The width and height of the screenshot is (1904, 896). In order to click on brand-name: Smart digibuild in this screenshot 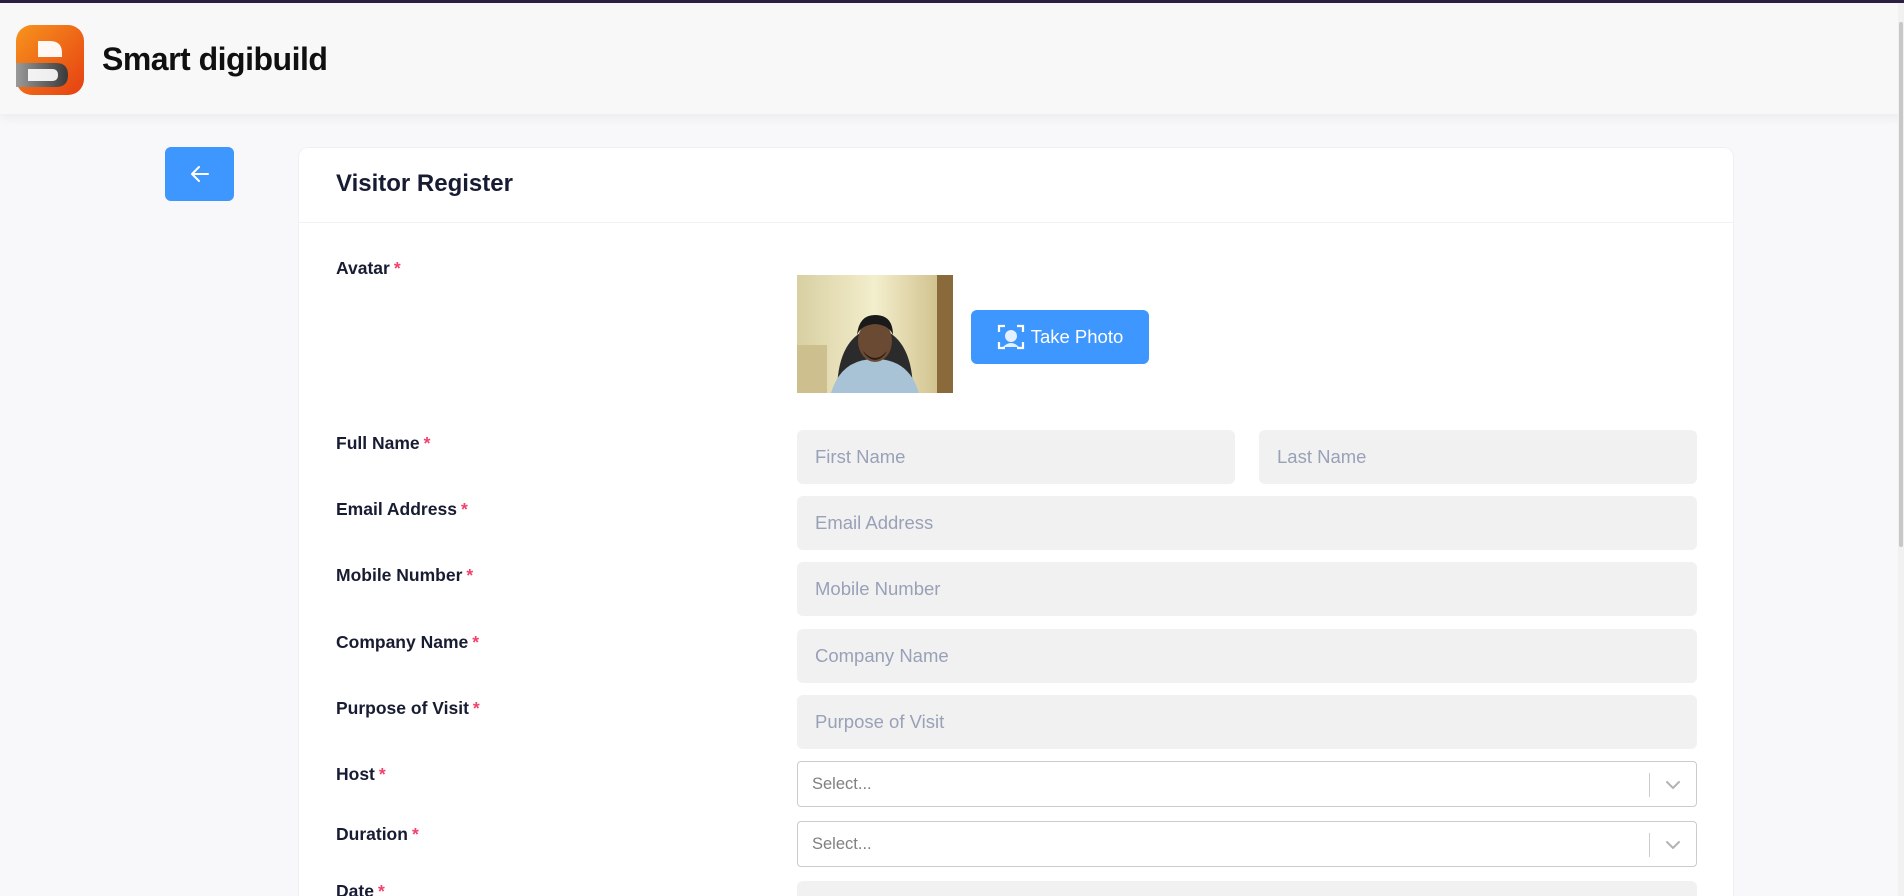, I will do `click(215, 59)`.